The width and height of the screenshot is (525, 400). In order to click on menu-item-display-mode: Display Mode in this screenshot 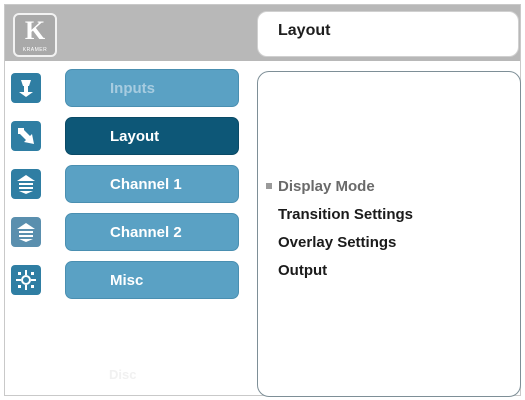, I will do `click(339, 192)`.